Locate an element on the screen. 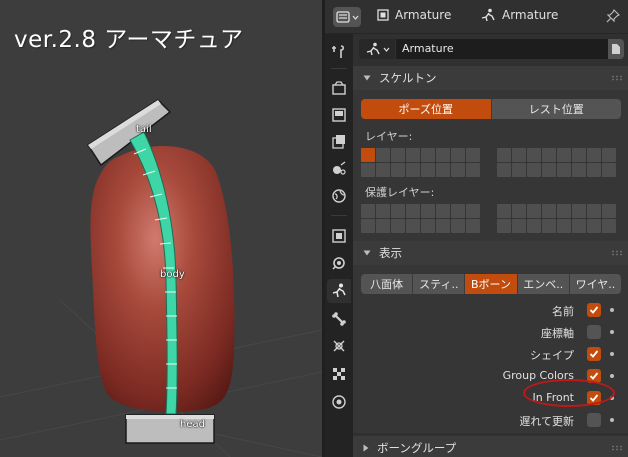  physics-tab is located at coordinates (339, 402).